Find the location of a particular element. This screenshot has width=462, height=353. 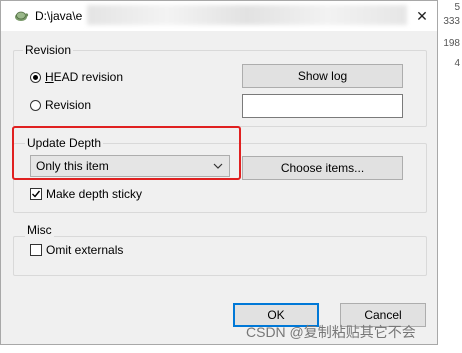

head-revision-label: HEAD revision is located at coordinates (84, 77).